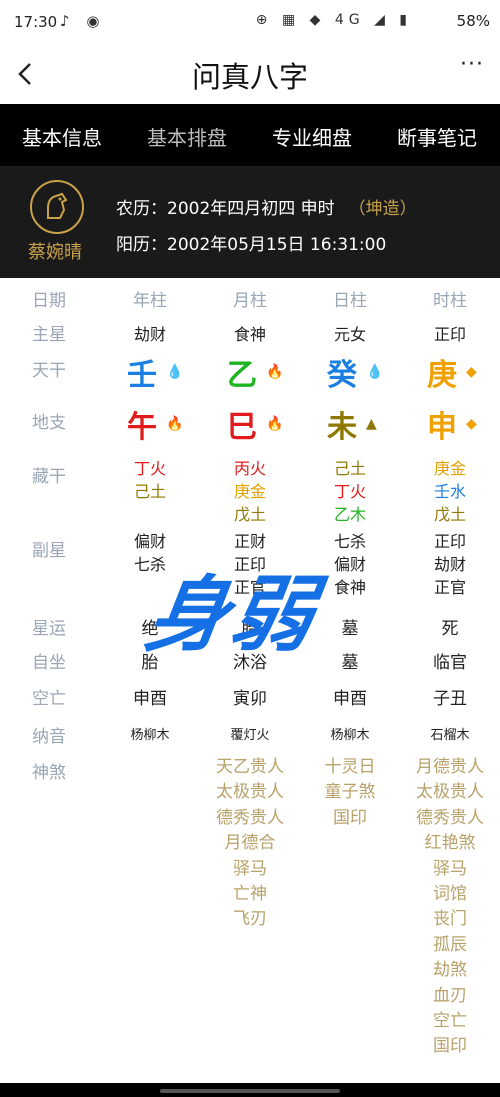 The image size is (500, 1097). I want to click on canggan-month: 庚金, so click(249, 491).